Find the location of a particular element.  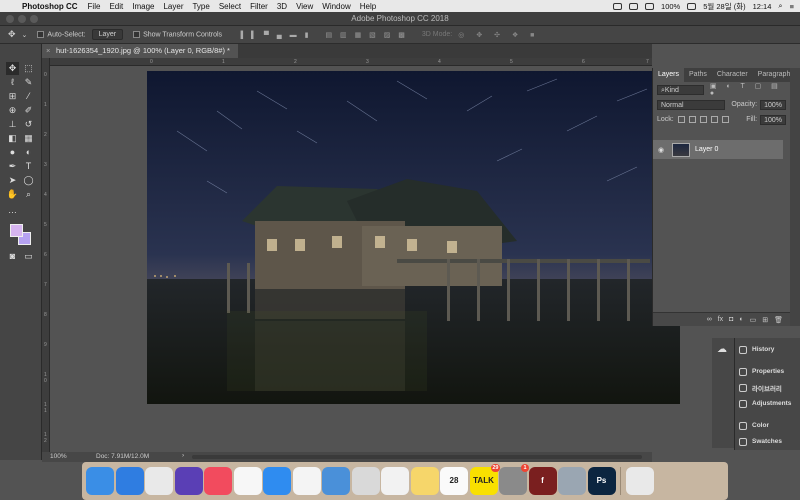

transform-checkbox is located at coordinates (137, 34).